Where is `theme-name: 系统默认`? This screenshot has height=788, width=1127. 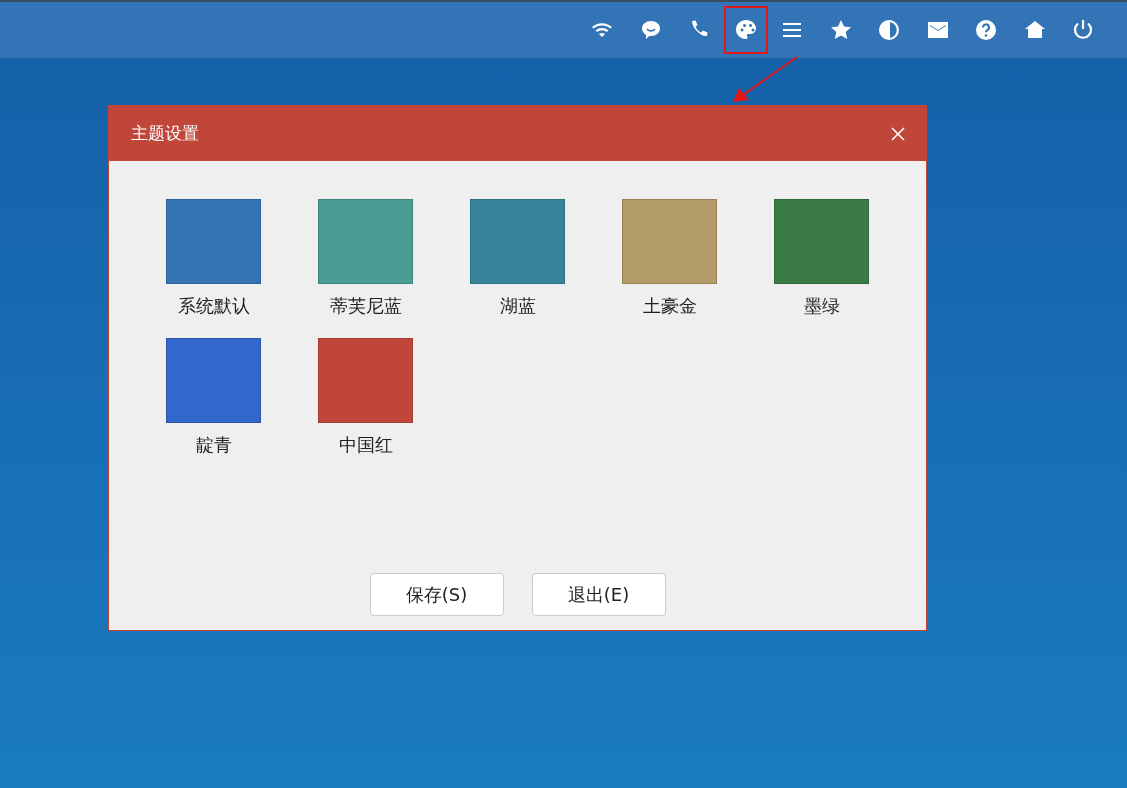
theme-name: 系统默认 is located at coordinates (213, 306).